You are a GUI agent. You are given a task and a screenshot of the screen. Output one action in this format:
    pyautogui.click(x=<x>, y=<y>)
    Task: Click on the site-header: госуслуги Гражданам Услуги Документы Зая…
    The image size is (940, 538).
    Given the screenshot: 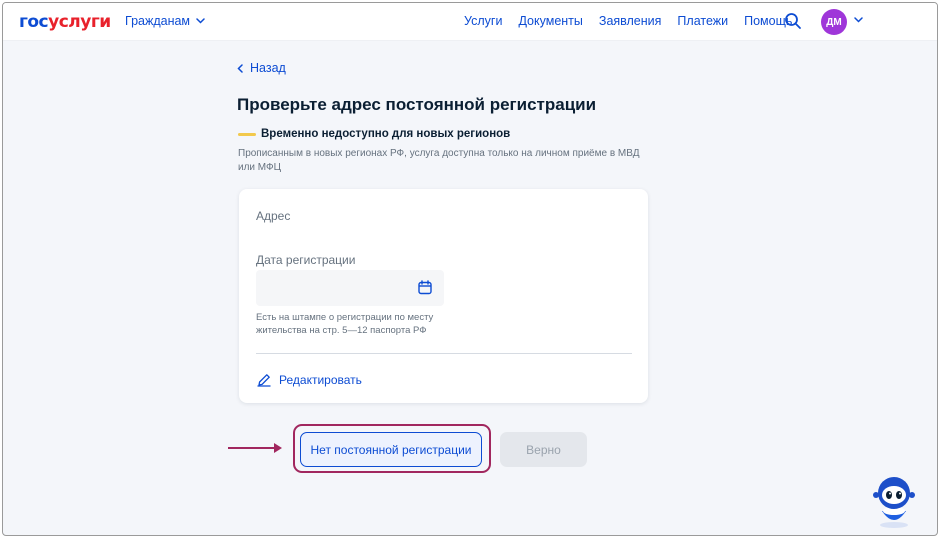 What is the action you would take?
    pyautogui.click(x=470, y=22)
    